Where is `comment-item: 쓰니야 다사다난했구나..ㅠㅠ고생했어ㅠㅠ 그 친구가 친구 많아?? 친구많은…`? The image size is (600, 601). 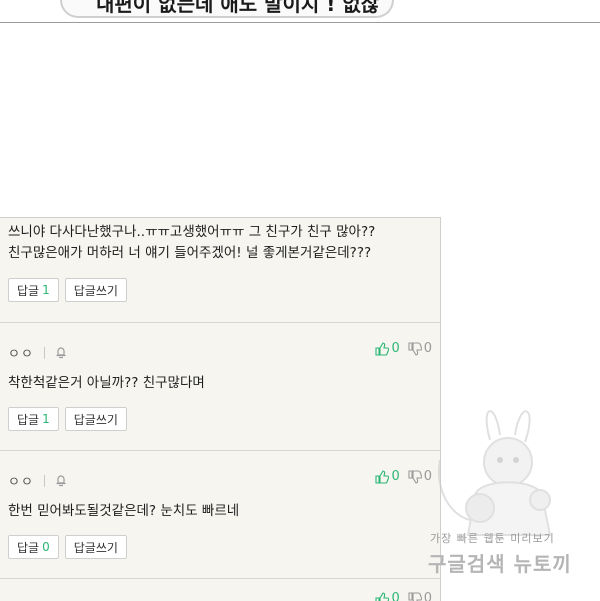
comment-item: 쓰니야 다사다난했구나..ㅠㅠ고생했어ㅠㅠ 그 친구가 친구 많아?? 친구많은… is located at coordinates (220, 270).